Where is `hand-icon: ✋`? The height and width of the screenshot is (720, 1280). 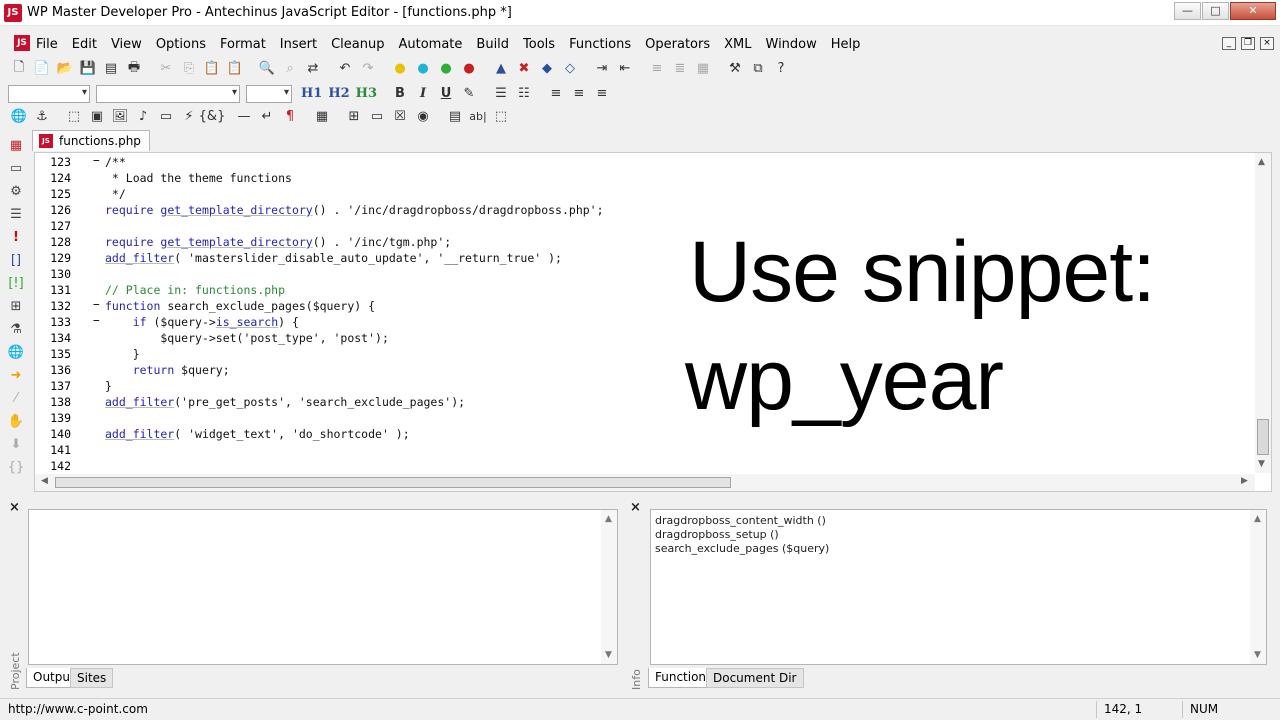 hand-icon: ✋ is located at coordinates (16, 422).